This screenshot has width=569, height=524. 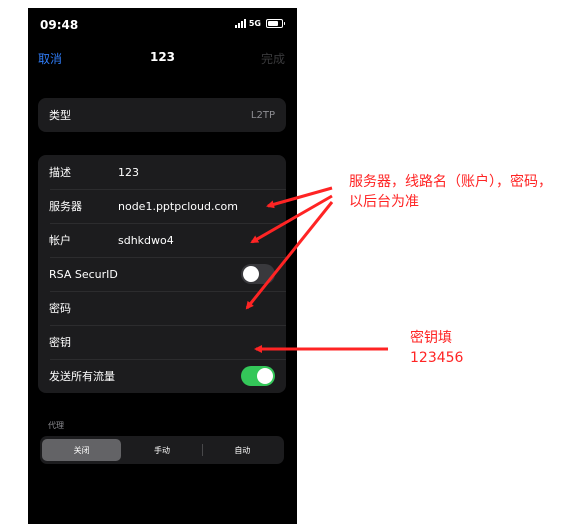 I want to click on key-annotation-line1: 密钥填, so click(x=431, y=338).